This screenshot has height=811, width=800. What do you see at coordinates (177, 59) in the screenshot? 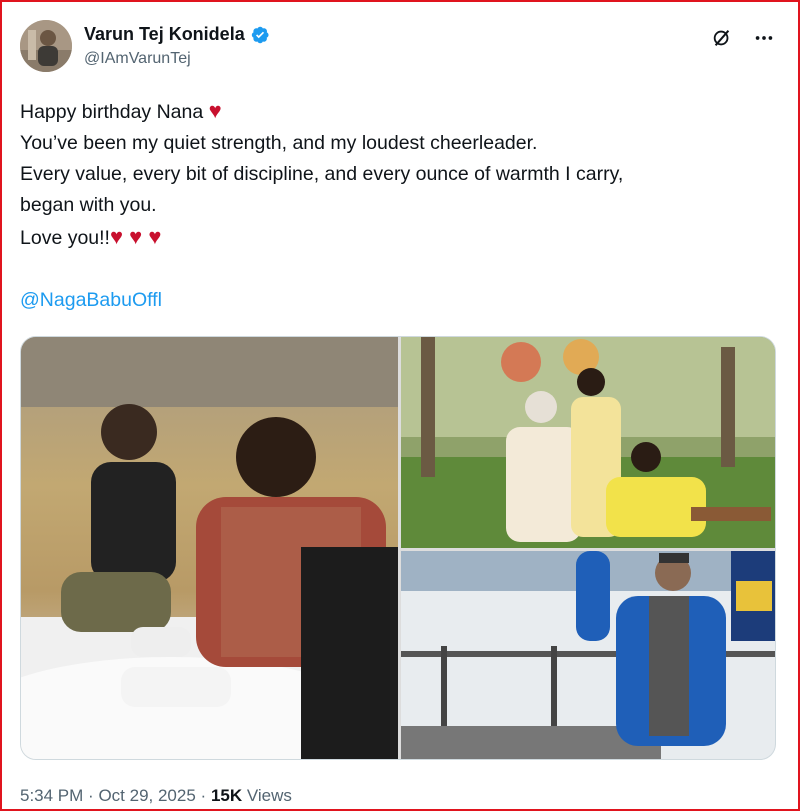
I see `author-handle: @IAmVarunTej` at bounding box center [177, 59].